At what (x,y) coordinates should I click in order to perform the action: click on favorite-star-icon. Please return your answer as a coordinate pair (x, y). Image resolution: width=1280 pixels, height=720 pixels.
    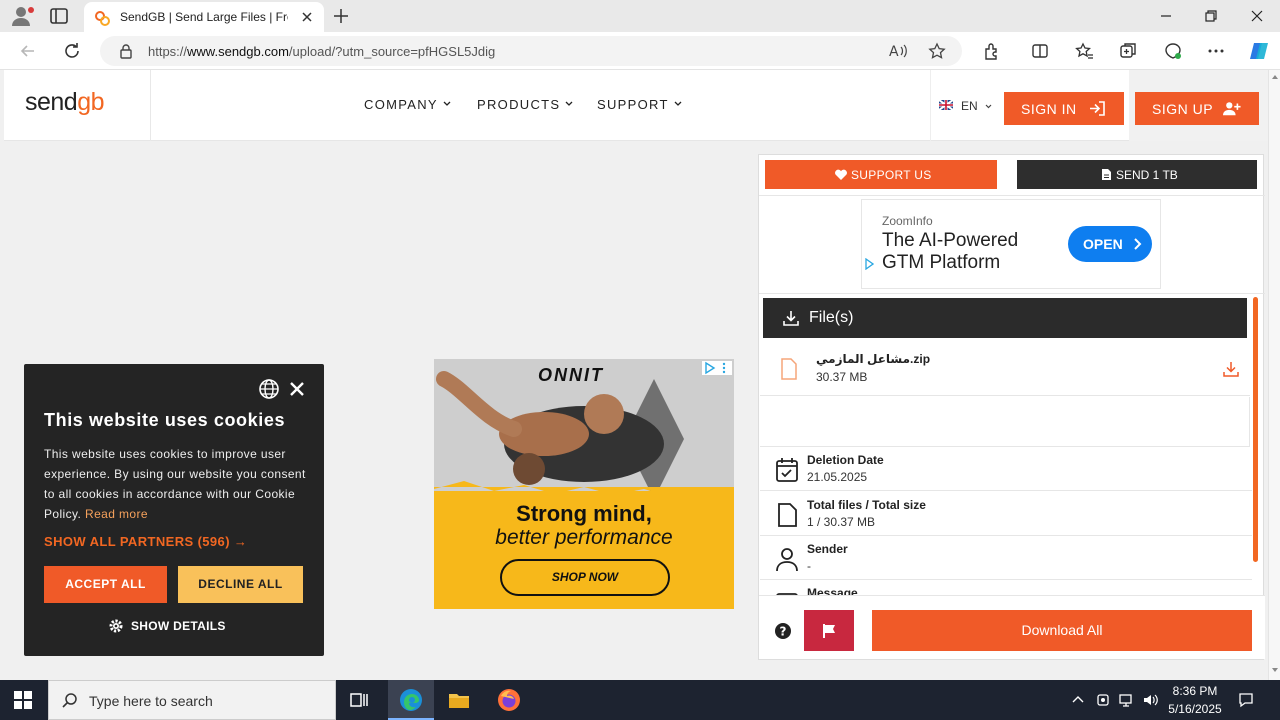
    Looking at the image, I should click on (937, 51).